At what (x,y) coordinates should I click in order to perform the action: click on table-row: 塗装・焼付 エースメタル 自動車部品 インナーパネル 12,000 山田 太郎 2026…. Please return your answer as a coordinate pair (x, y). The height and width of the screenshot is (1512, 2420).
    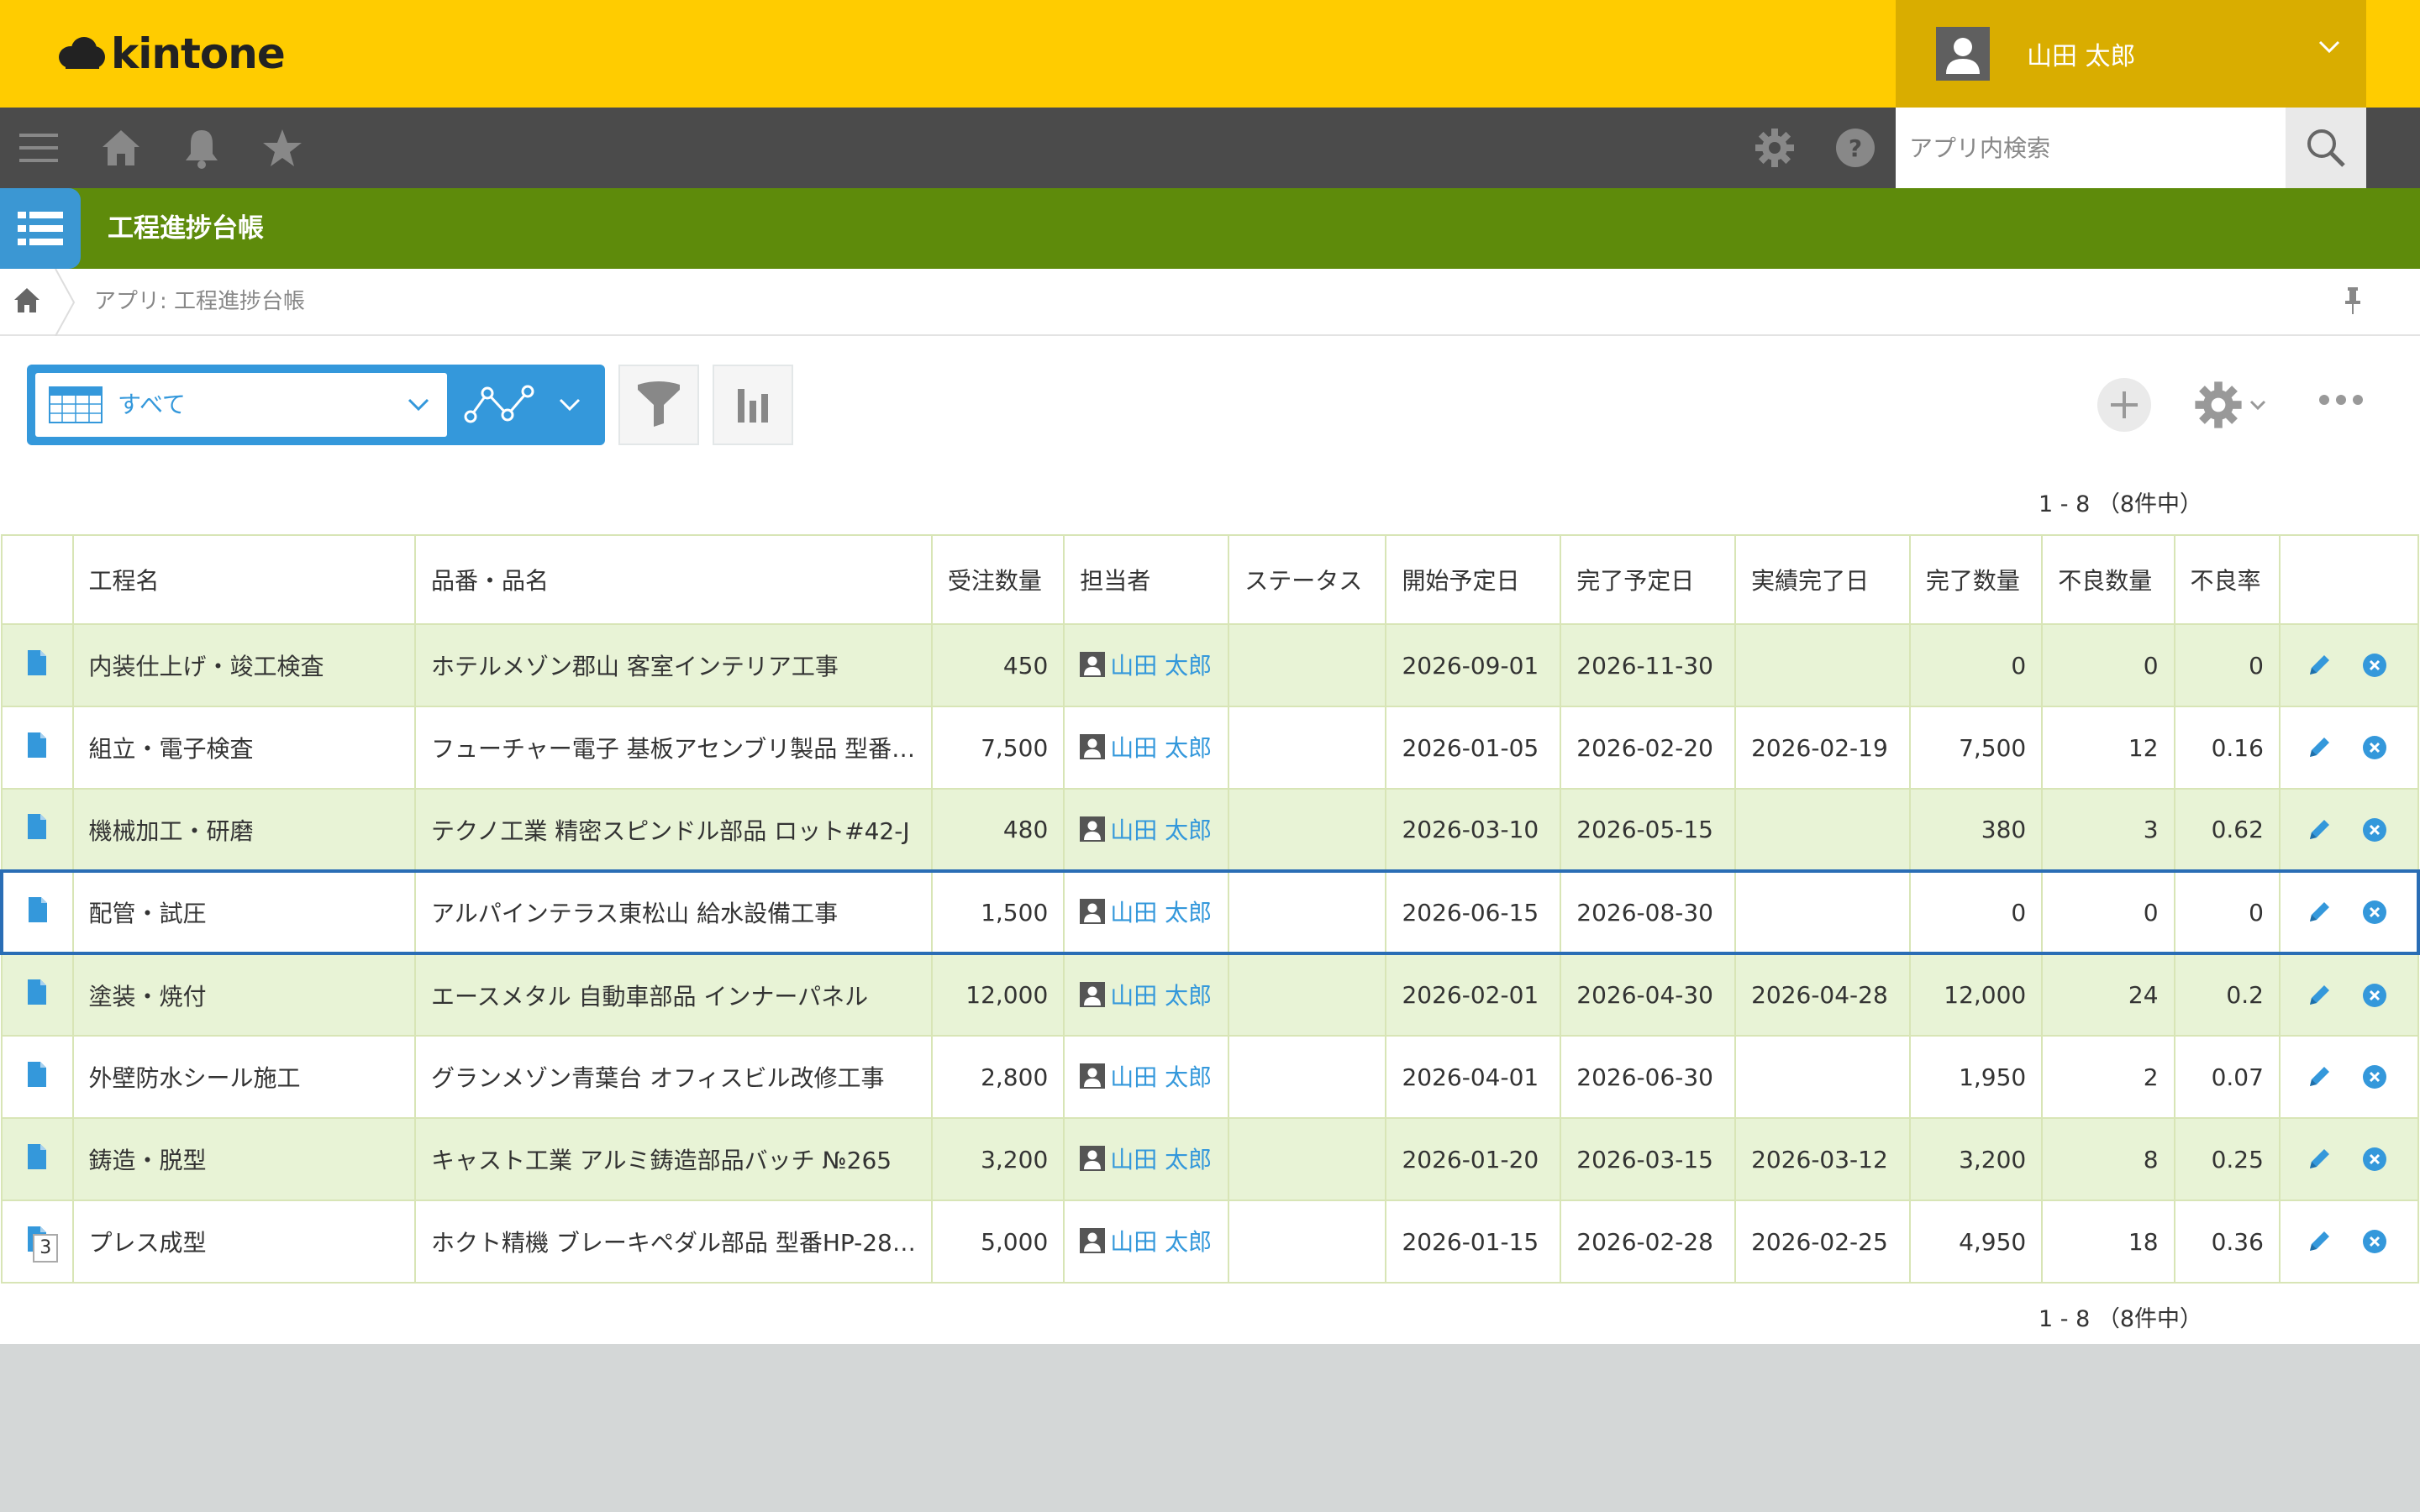
    Looking at the image, I should click on (1210, 995).